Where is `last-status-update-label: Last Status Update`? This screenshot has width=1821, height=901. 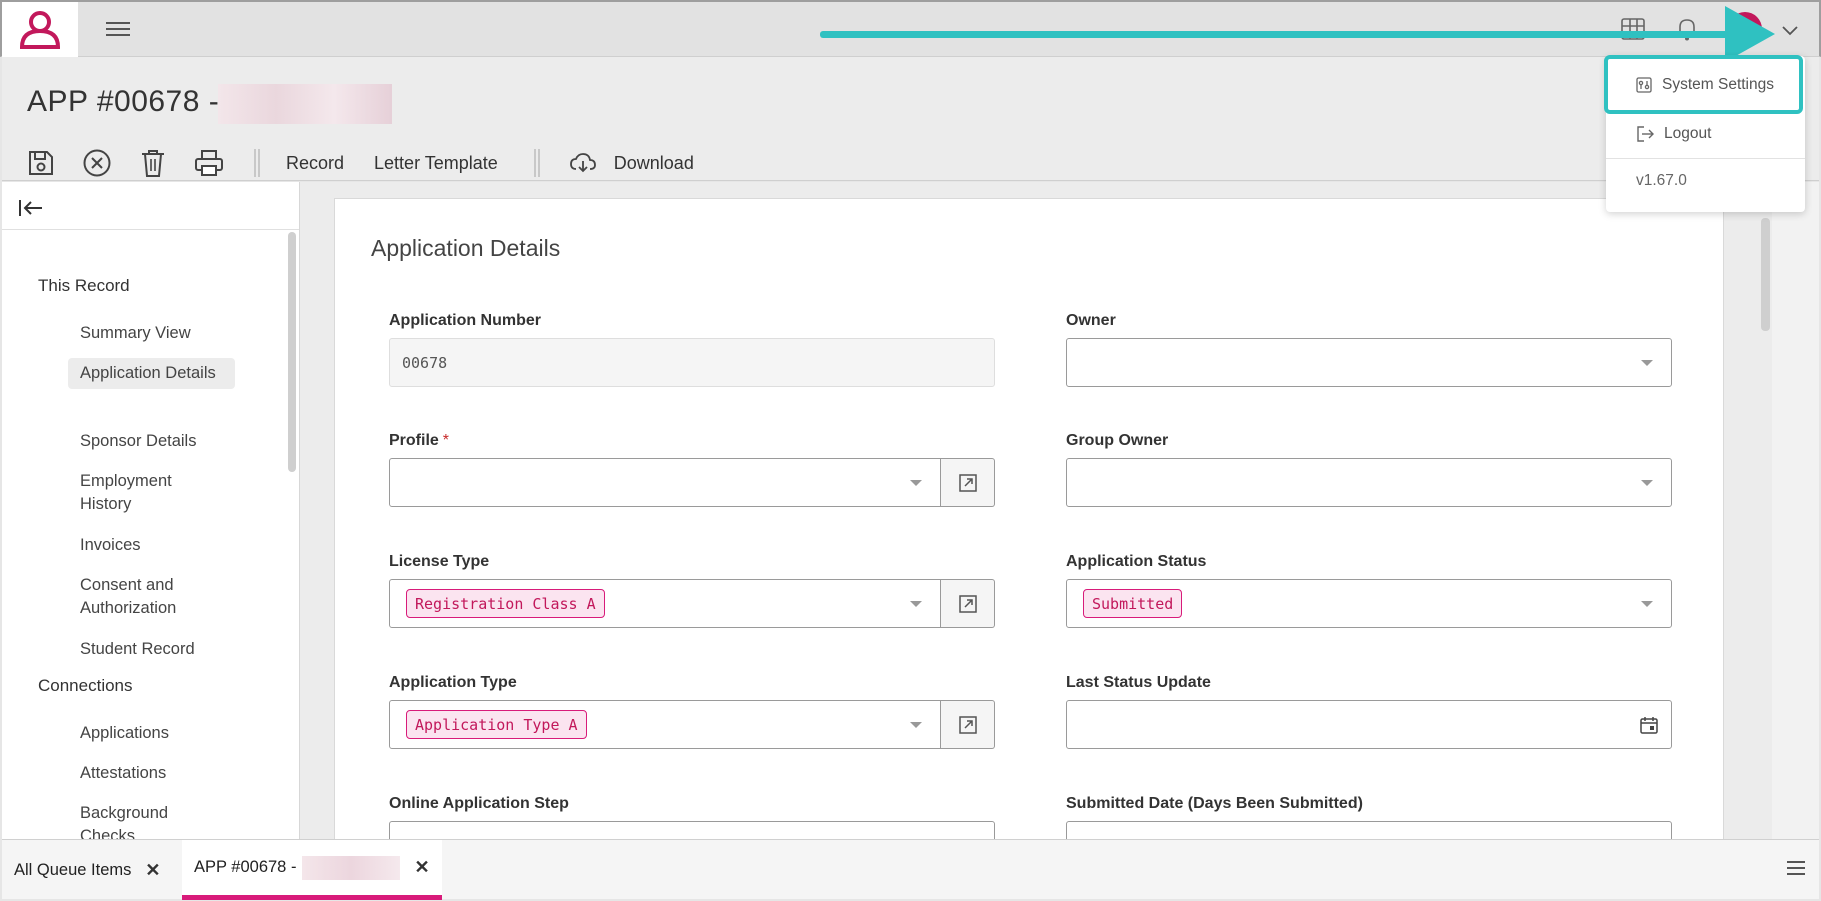 last-status-update-label: Last Status Update is located at coordinates (1138, 682).